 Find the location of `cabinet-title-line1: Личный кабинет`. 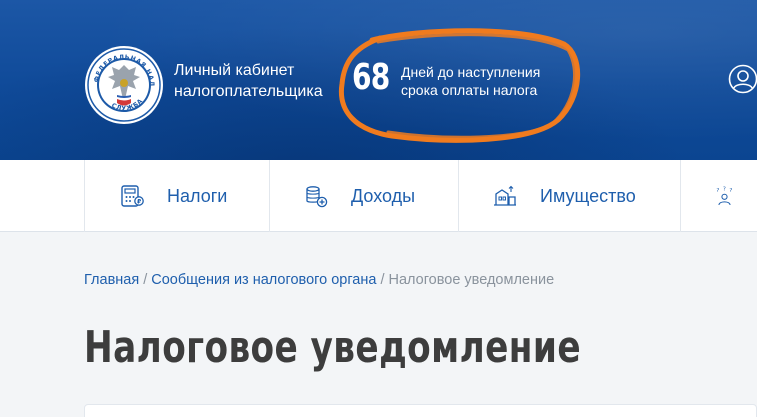

cabinet-title-line1: Личный кабинет is located at coordinates (234, 70).